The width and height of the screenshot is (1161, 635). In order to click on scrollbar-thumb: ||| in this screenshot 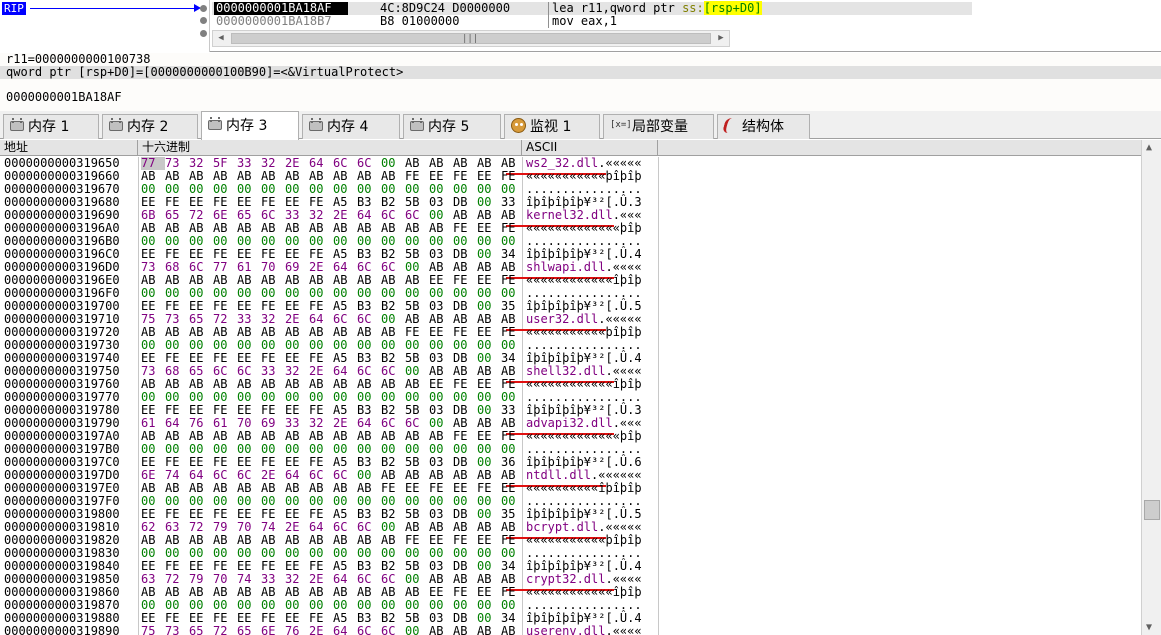, I will do `click(471, 38)`.